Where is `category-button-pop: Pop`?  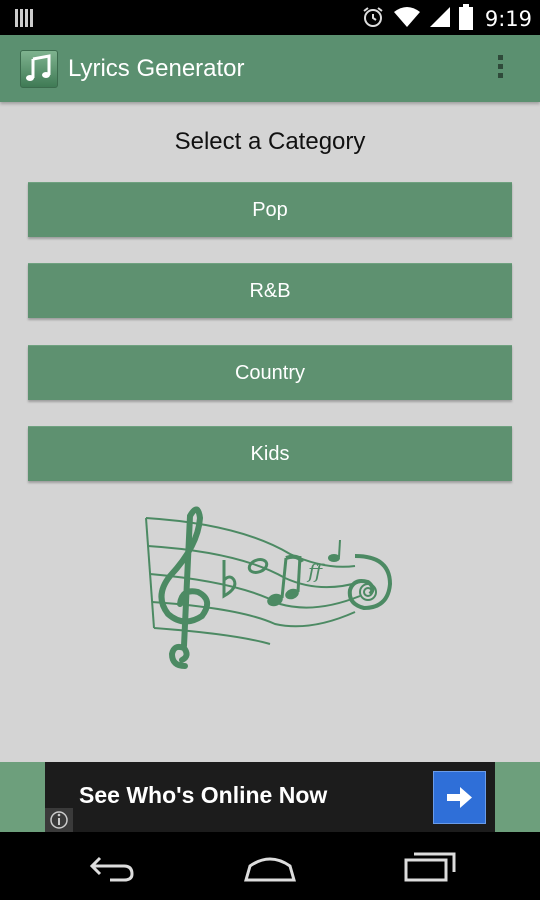
category-button-pop: Pop is located at coordinates (270, 209).